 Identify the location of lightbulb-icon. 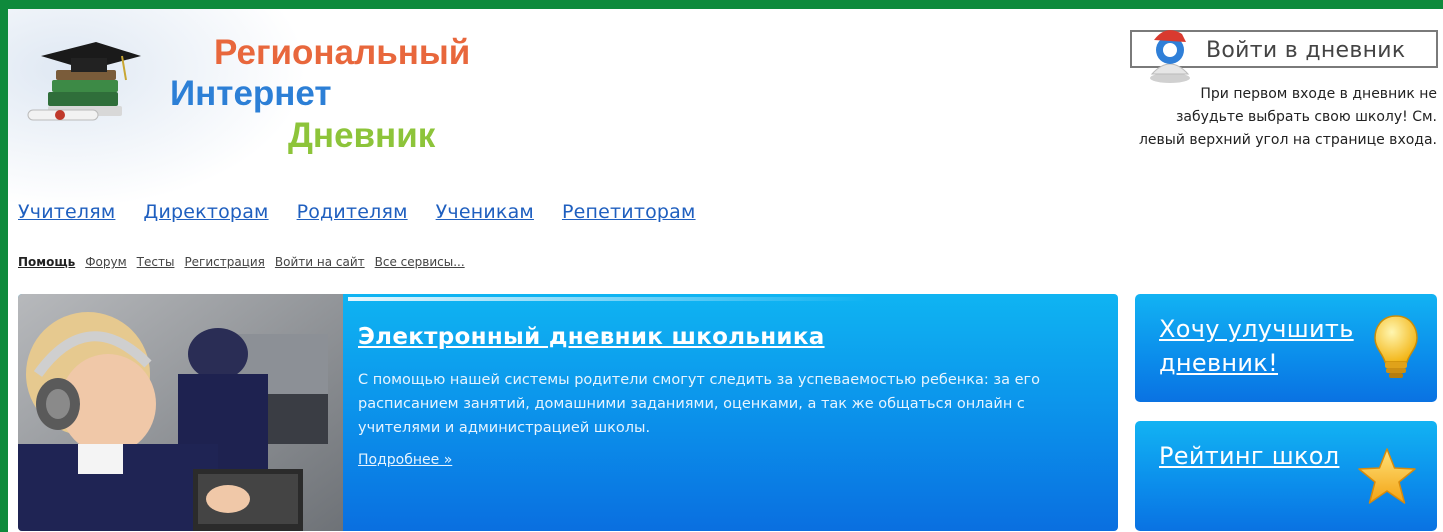
(1396, 346).